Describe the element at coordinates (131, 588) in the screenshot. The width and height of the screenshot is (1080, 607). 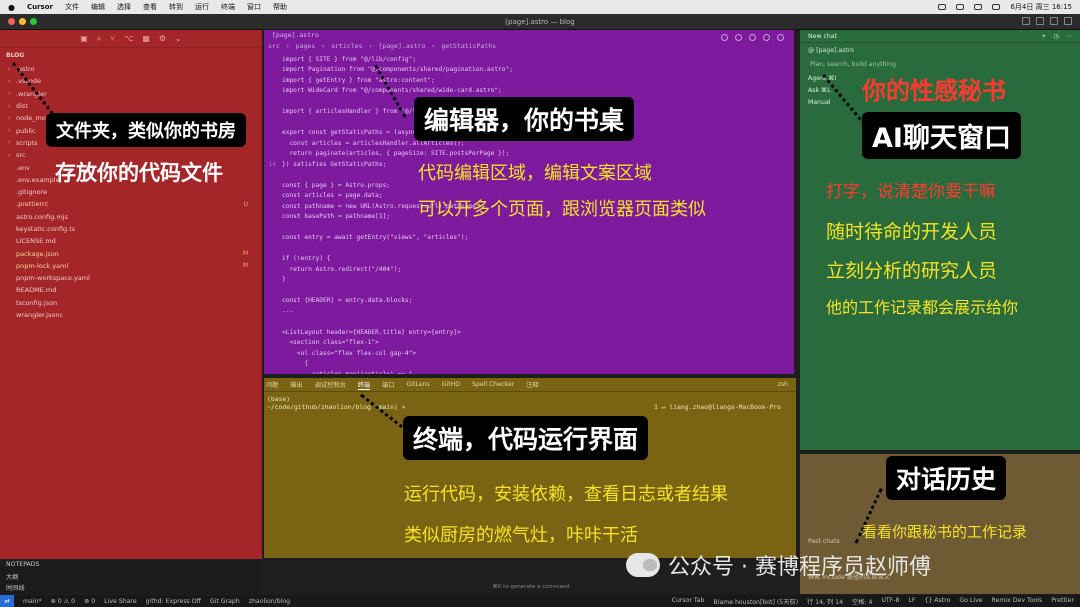
I see `timeline-section: 时间线` at that location.